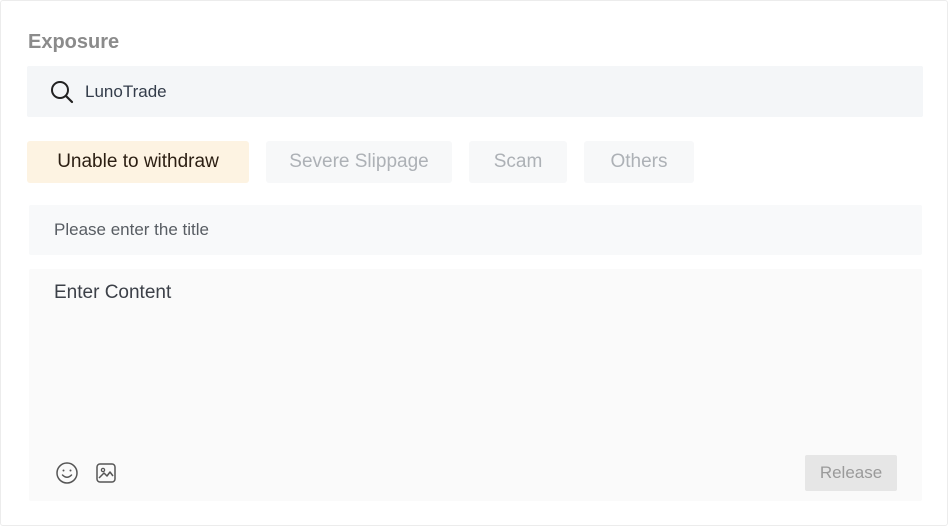 The image size is (950, 528). What do you see at coordinates (138, 162) in the screenshot?
I see `tab-unable-to-withdraw: Unable to withdraw` at bounding box center [138, 162].